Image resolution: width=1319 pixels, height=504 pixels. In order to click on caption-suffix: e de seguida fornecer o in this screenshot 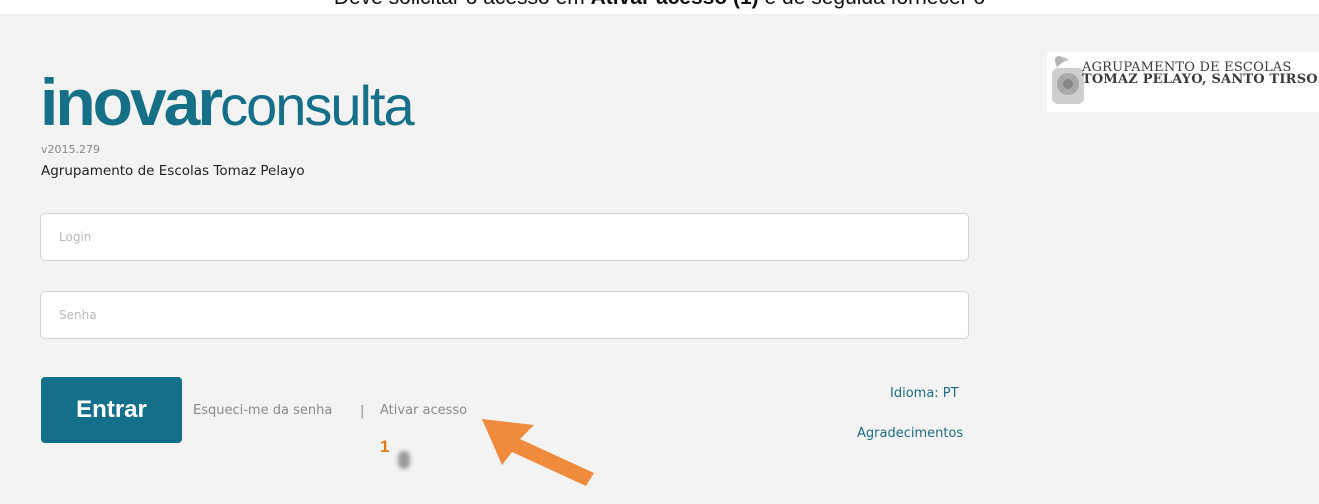, I will do `click(872, 4)`.